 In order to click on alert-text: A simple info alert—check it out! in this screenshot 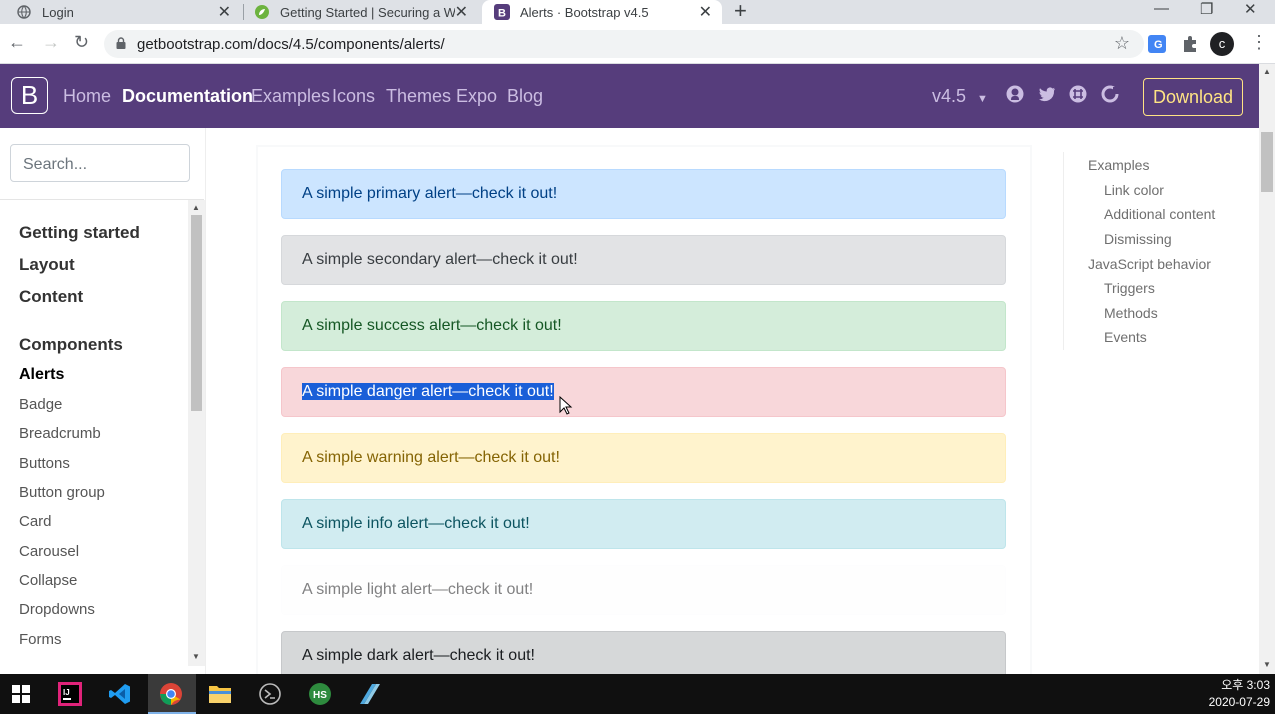, I will do `click(416, 523)`.